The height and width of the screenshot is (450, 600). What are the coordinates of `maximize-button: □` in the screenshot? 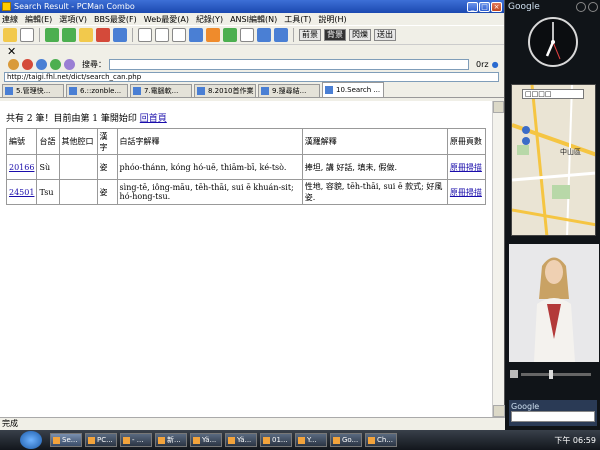 It's located at (484, 6).